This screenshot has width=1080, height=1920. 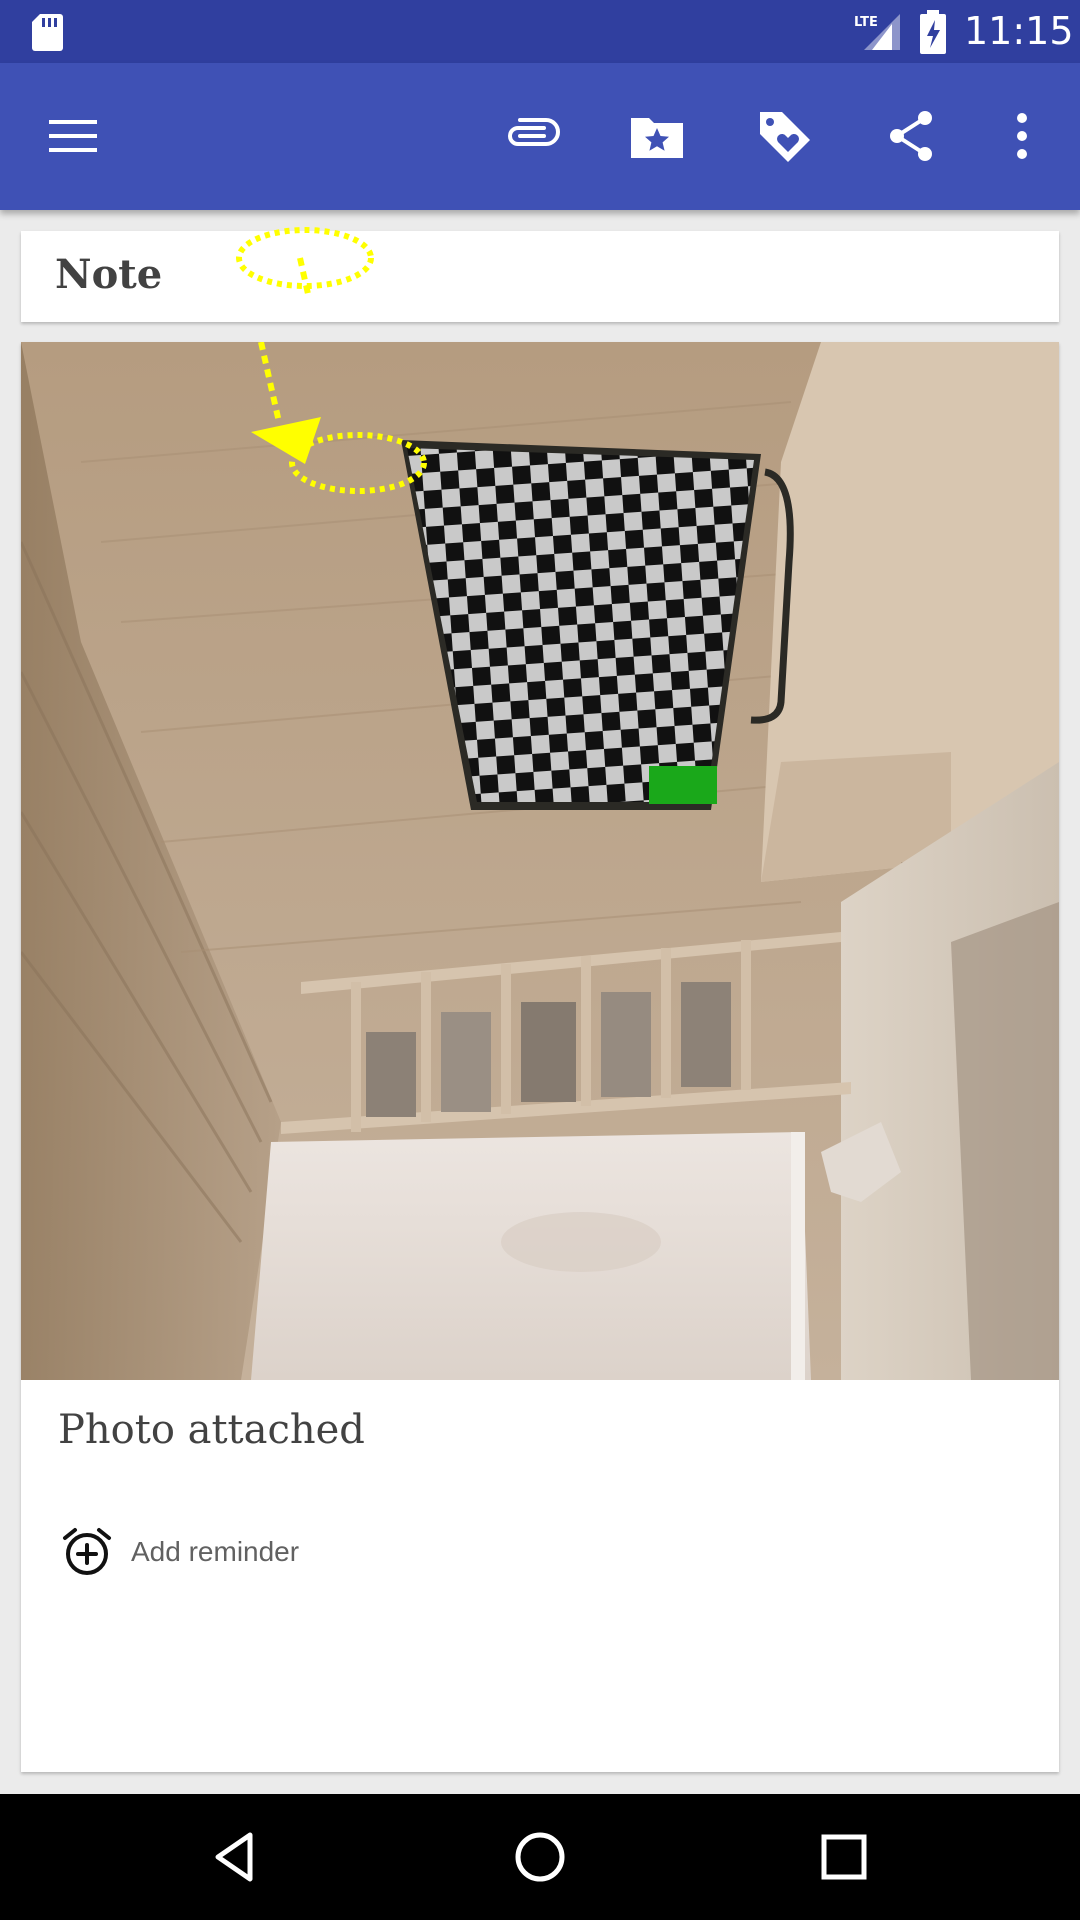 I want to click on folder-star-icon, so click(x=657, y=138).